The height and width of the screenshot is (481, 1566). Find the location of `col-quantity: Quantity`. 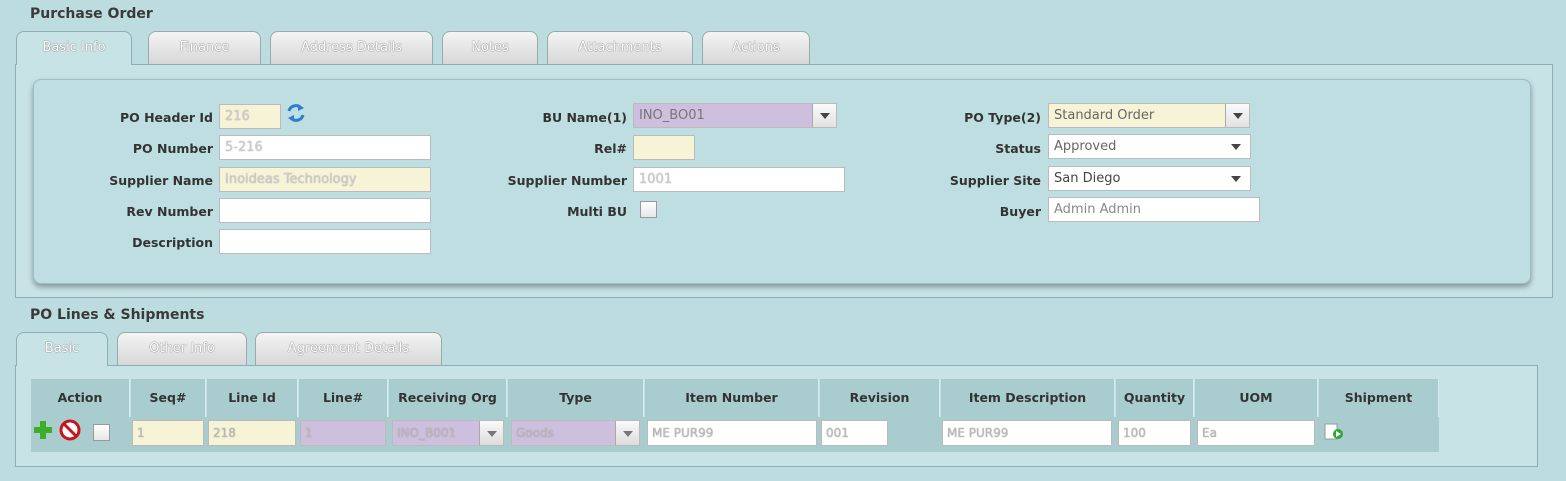

col-quantity: Quantity is located at coordinates (1155, 398).